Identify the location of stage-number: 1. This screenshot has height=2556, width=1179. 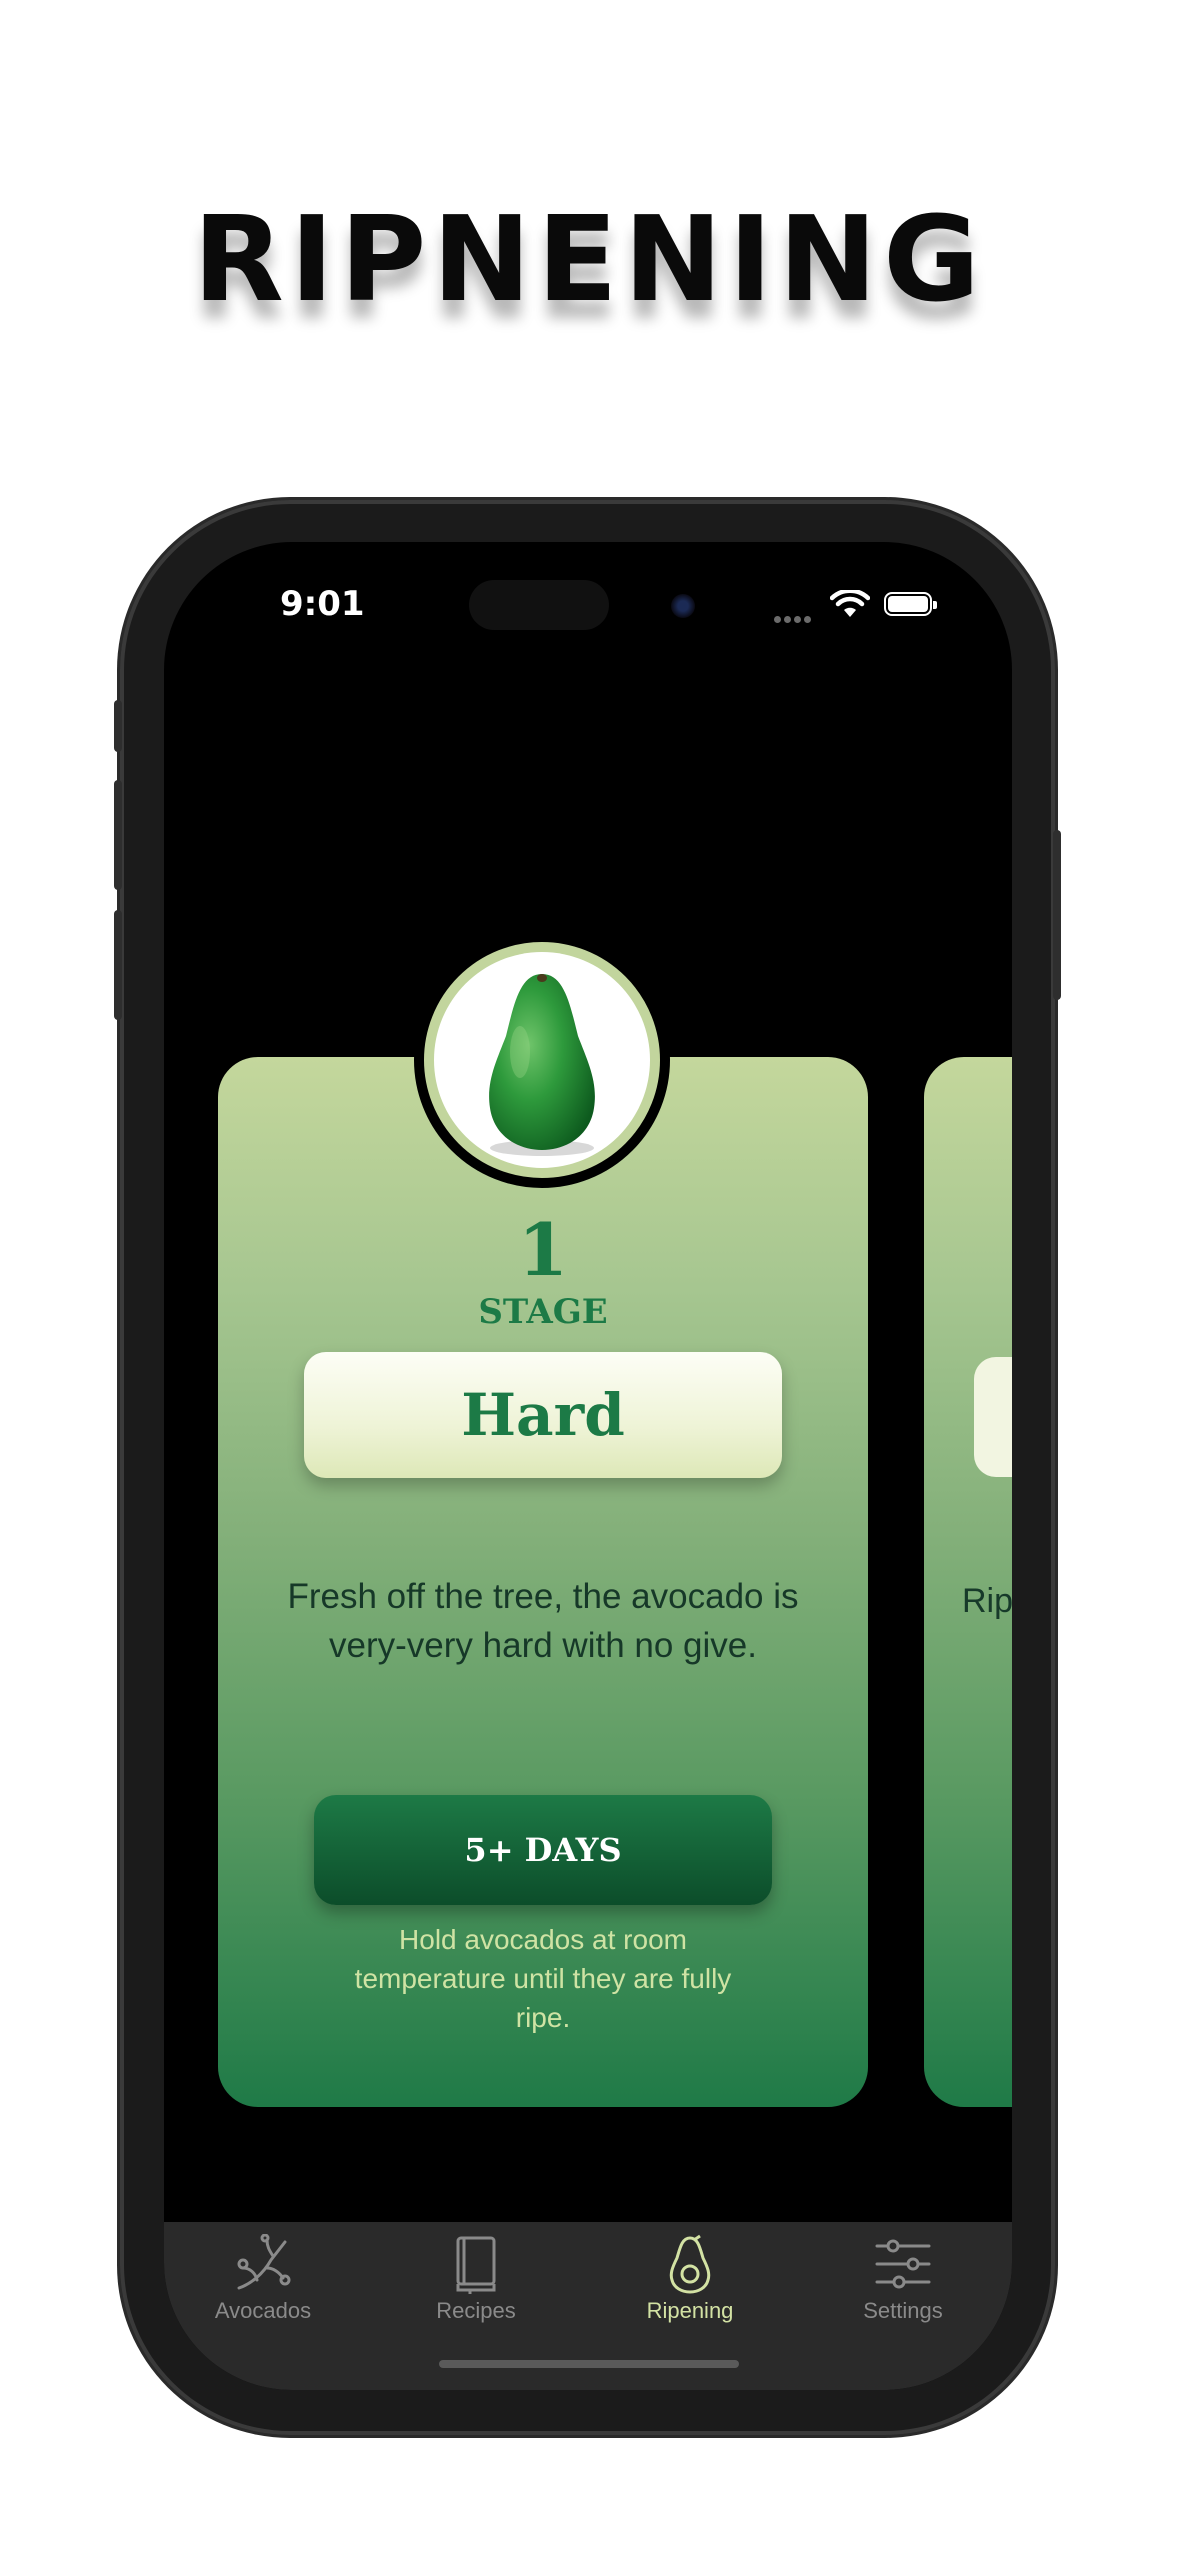
(543, 1249).